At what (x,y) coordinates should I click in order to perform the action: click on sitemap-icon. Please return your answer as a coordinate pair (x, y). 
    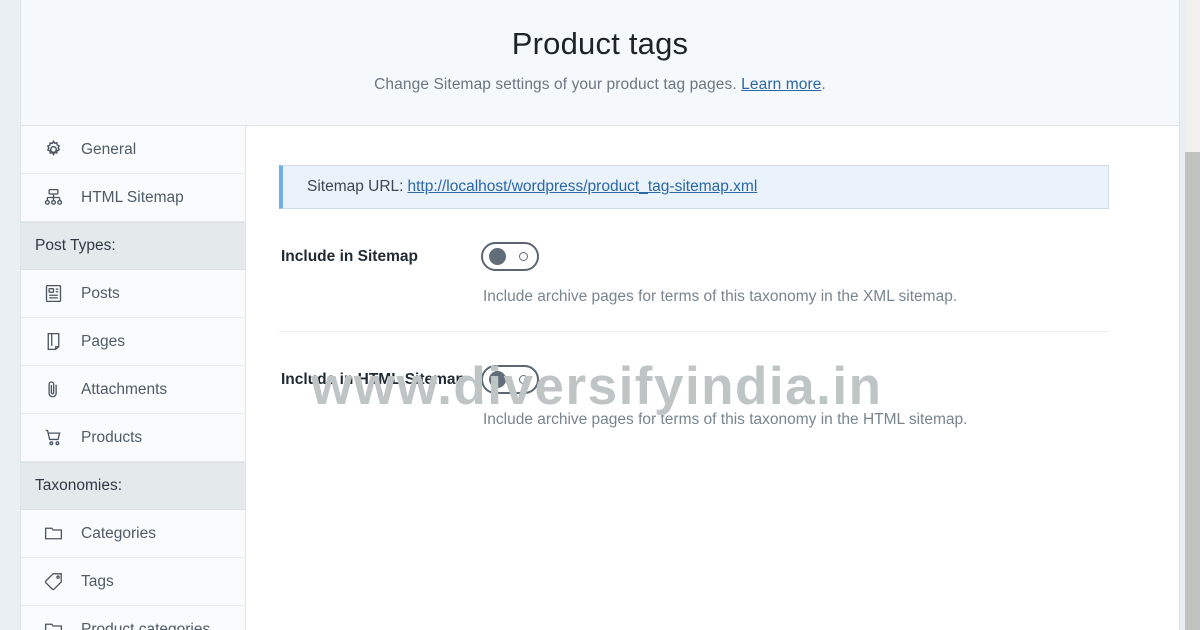
    Looking at the image, I should click on (56, 197).